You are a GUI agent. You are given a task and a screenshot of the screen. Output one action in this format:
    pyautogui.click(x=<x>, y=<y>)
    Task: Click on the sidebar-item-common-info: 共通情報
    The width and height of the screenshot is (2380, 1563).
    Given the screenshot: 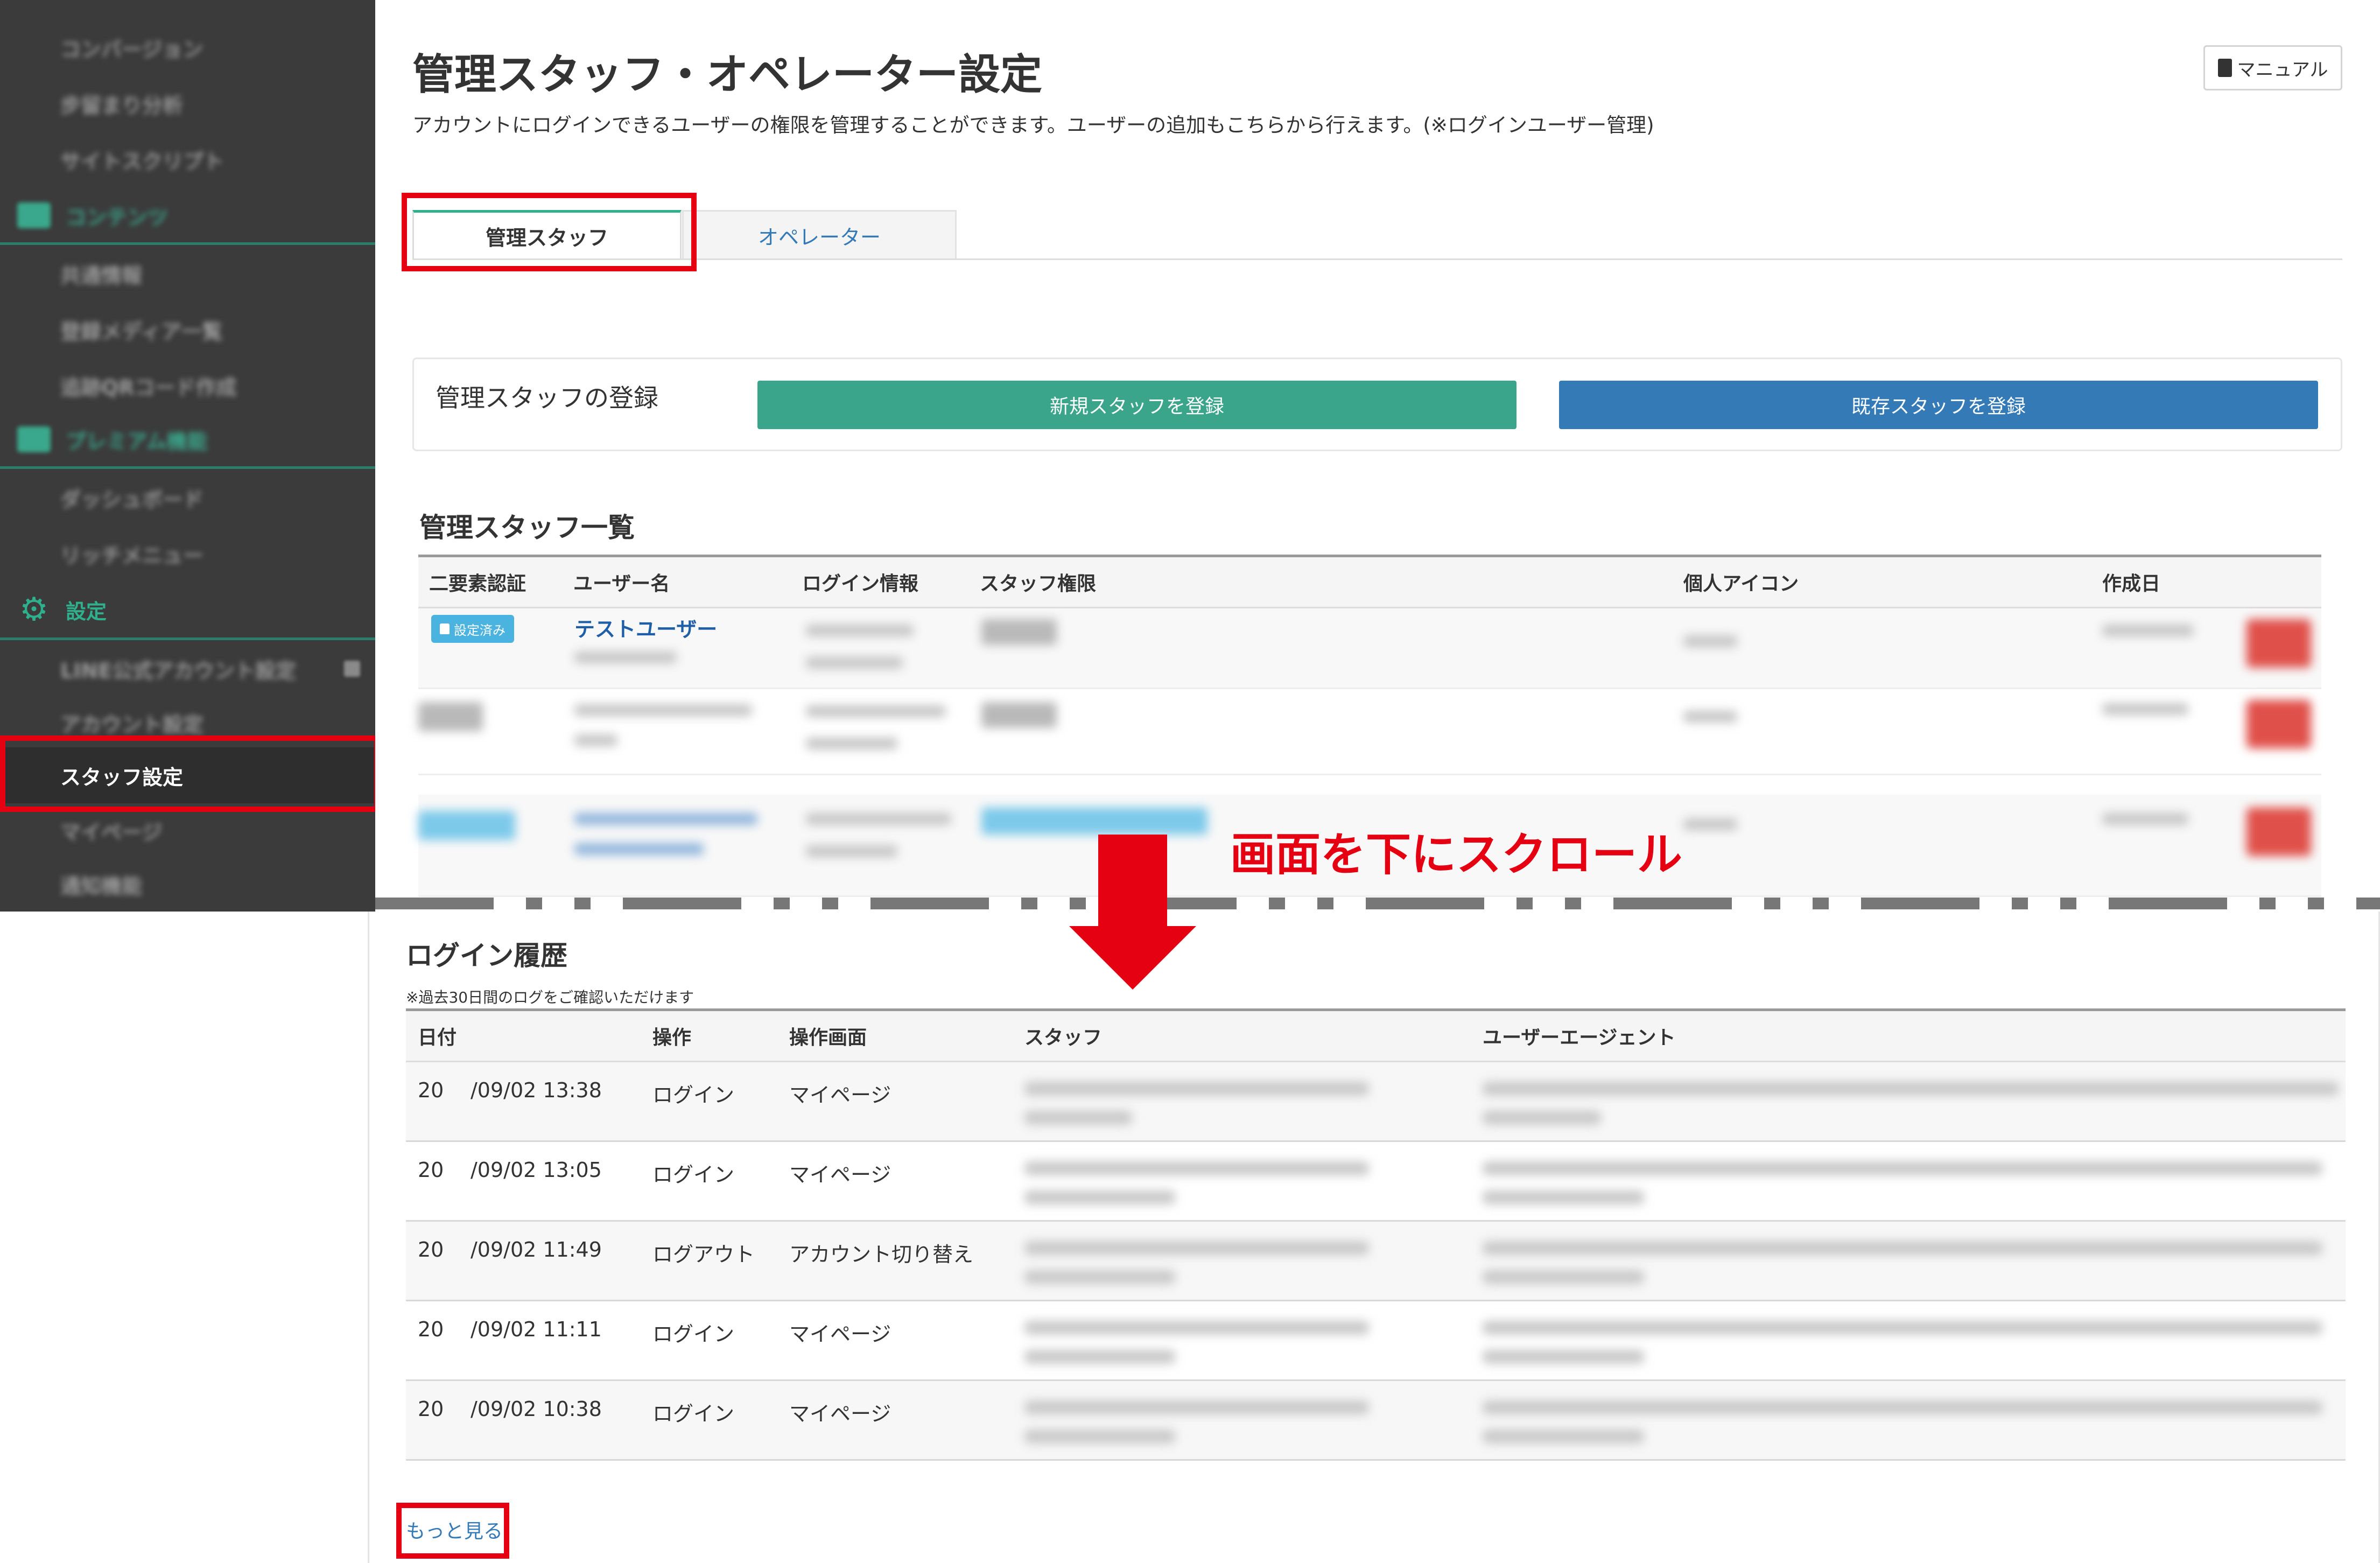 What is the action you would take?
    pyautogui.click(x=187, y=274)
    